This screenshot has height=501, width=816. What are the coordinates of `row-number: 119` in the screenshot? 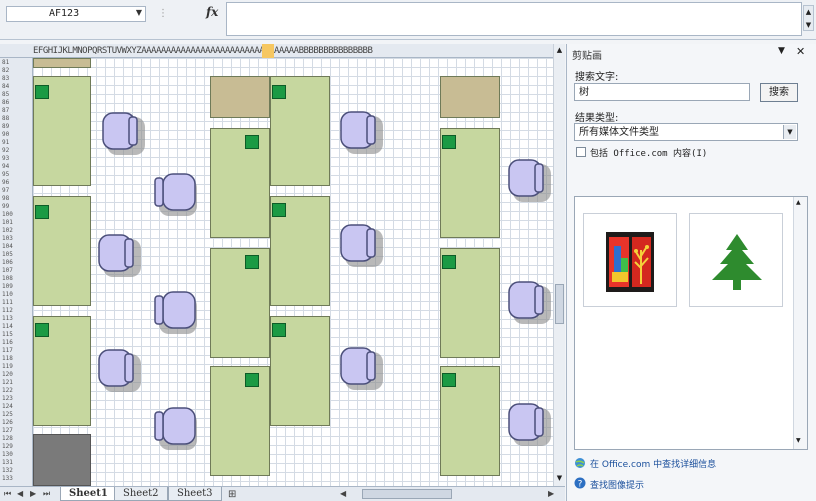 It's located at (17, 367).